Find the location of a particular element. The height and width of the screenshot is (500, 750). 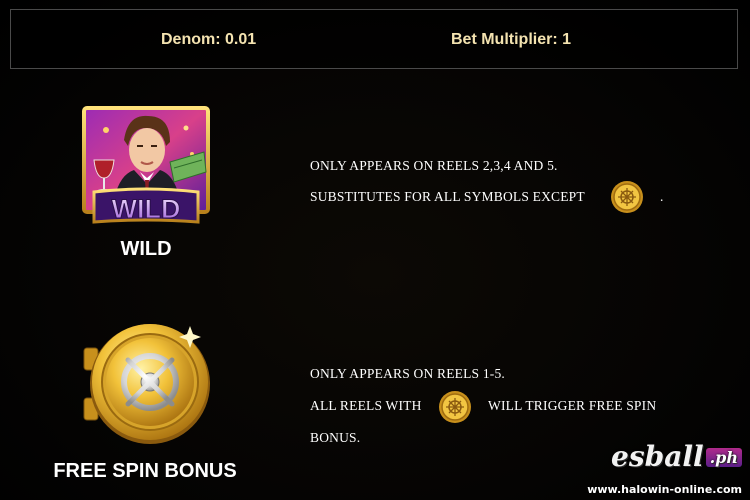

wild-badge-text: WILD is located at coordinates (146, 209).